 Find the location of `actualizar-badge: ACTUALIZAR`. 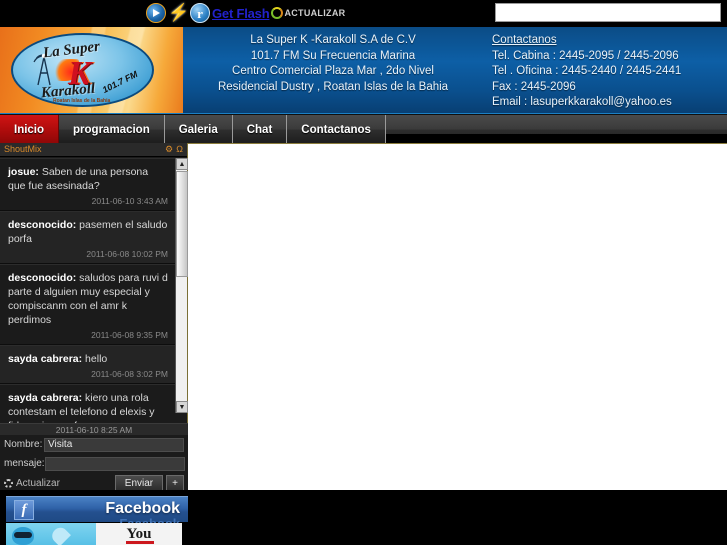

actualizar-badge: ACTUALIZAR is located at coordinates (308, 13).